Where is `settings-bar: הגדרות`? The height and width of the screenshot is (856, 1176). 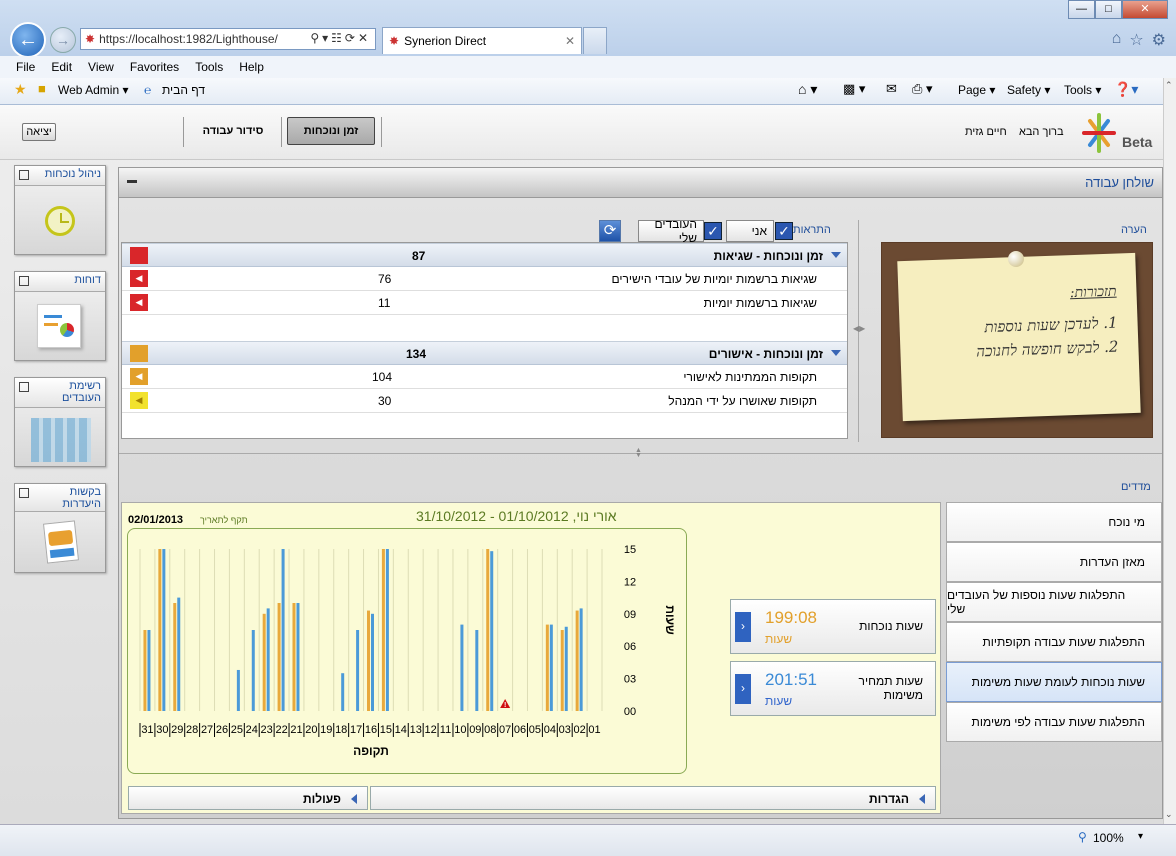 settings-bar: הגדרות is located at coordinates (653, 798).